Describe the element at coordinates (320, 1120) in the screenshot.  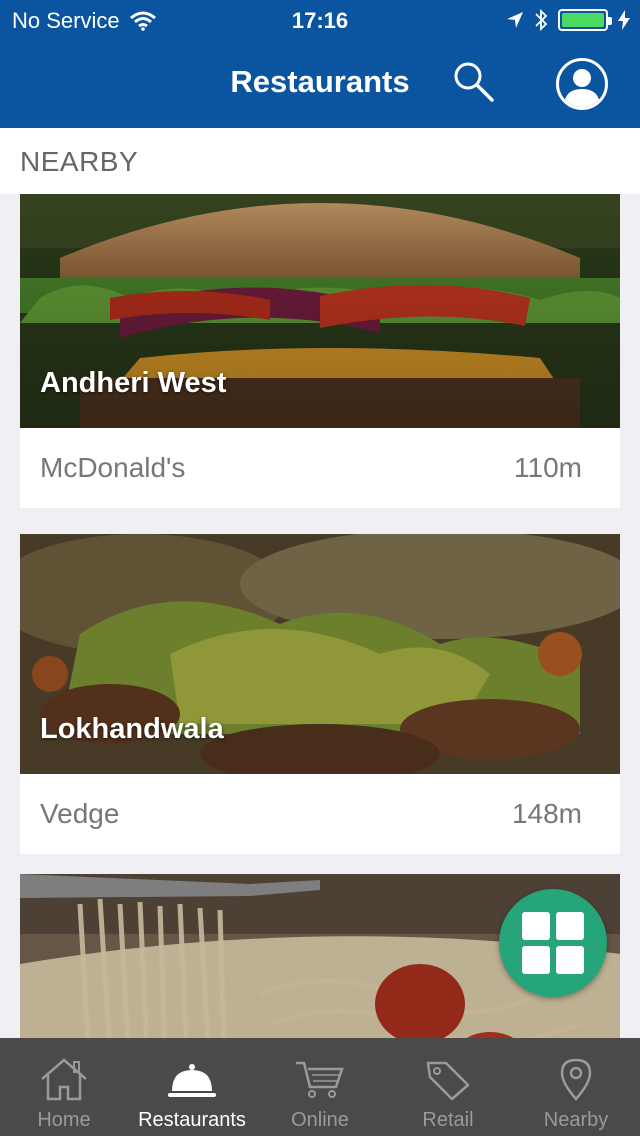
I see `tab-label: Online` at that location.